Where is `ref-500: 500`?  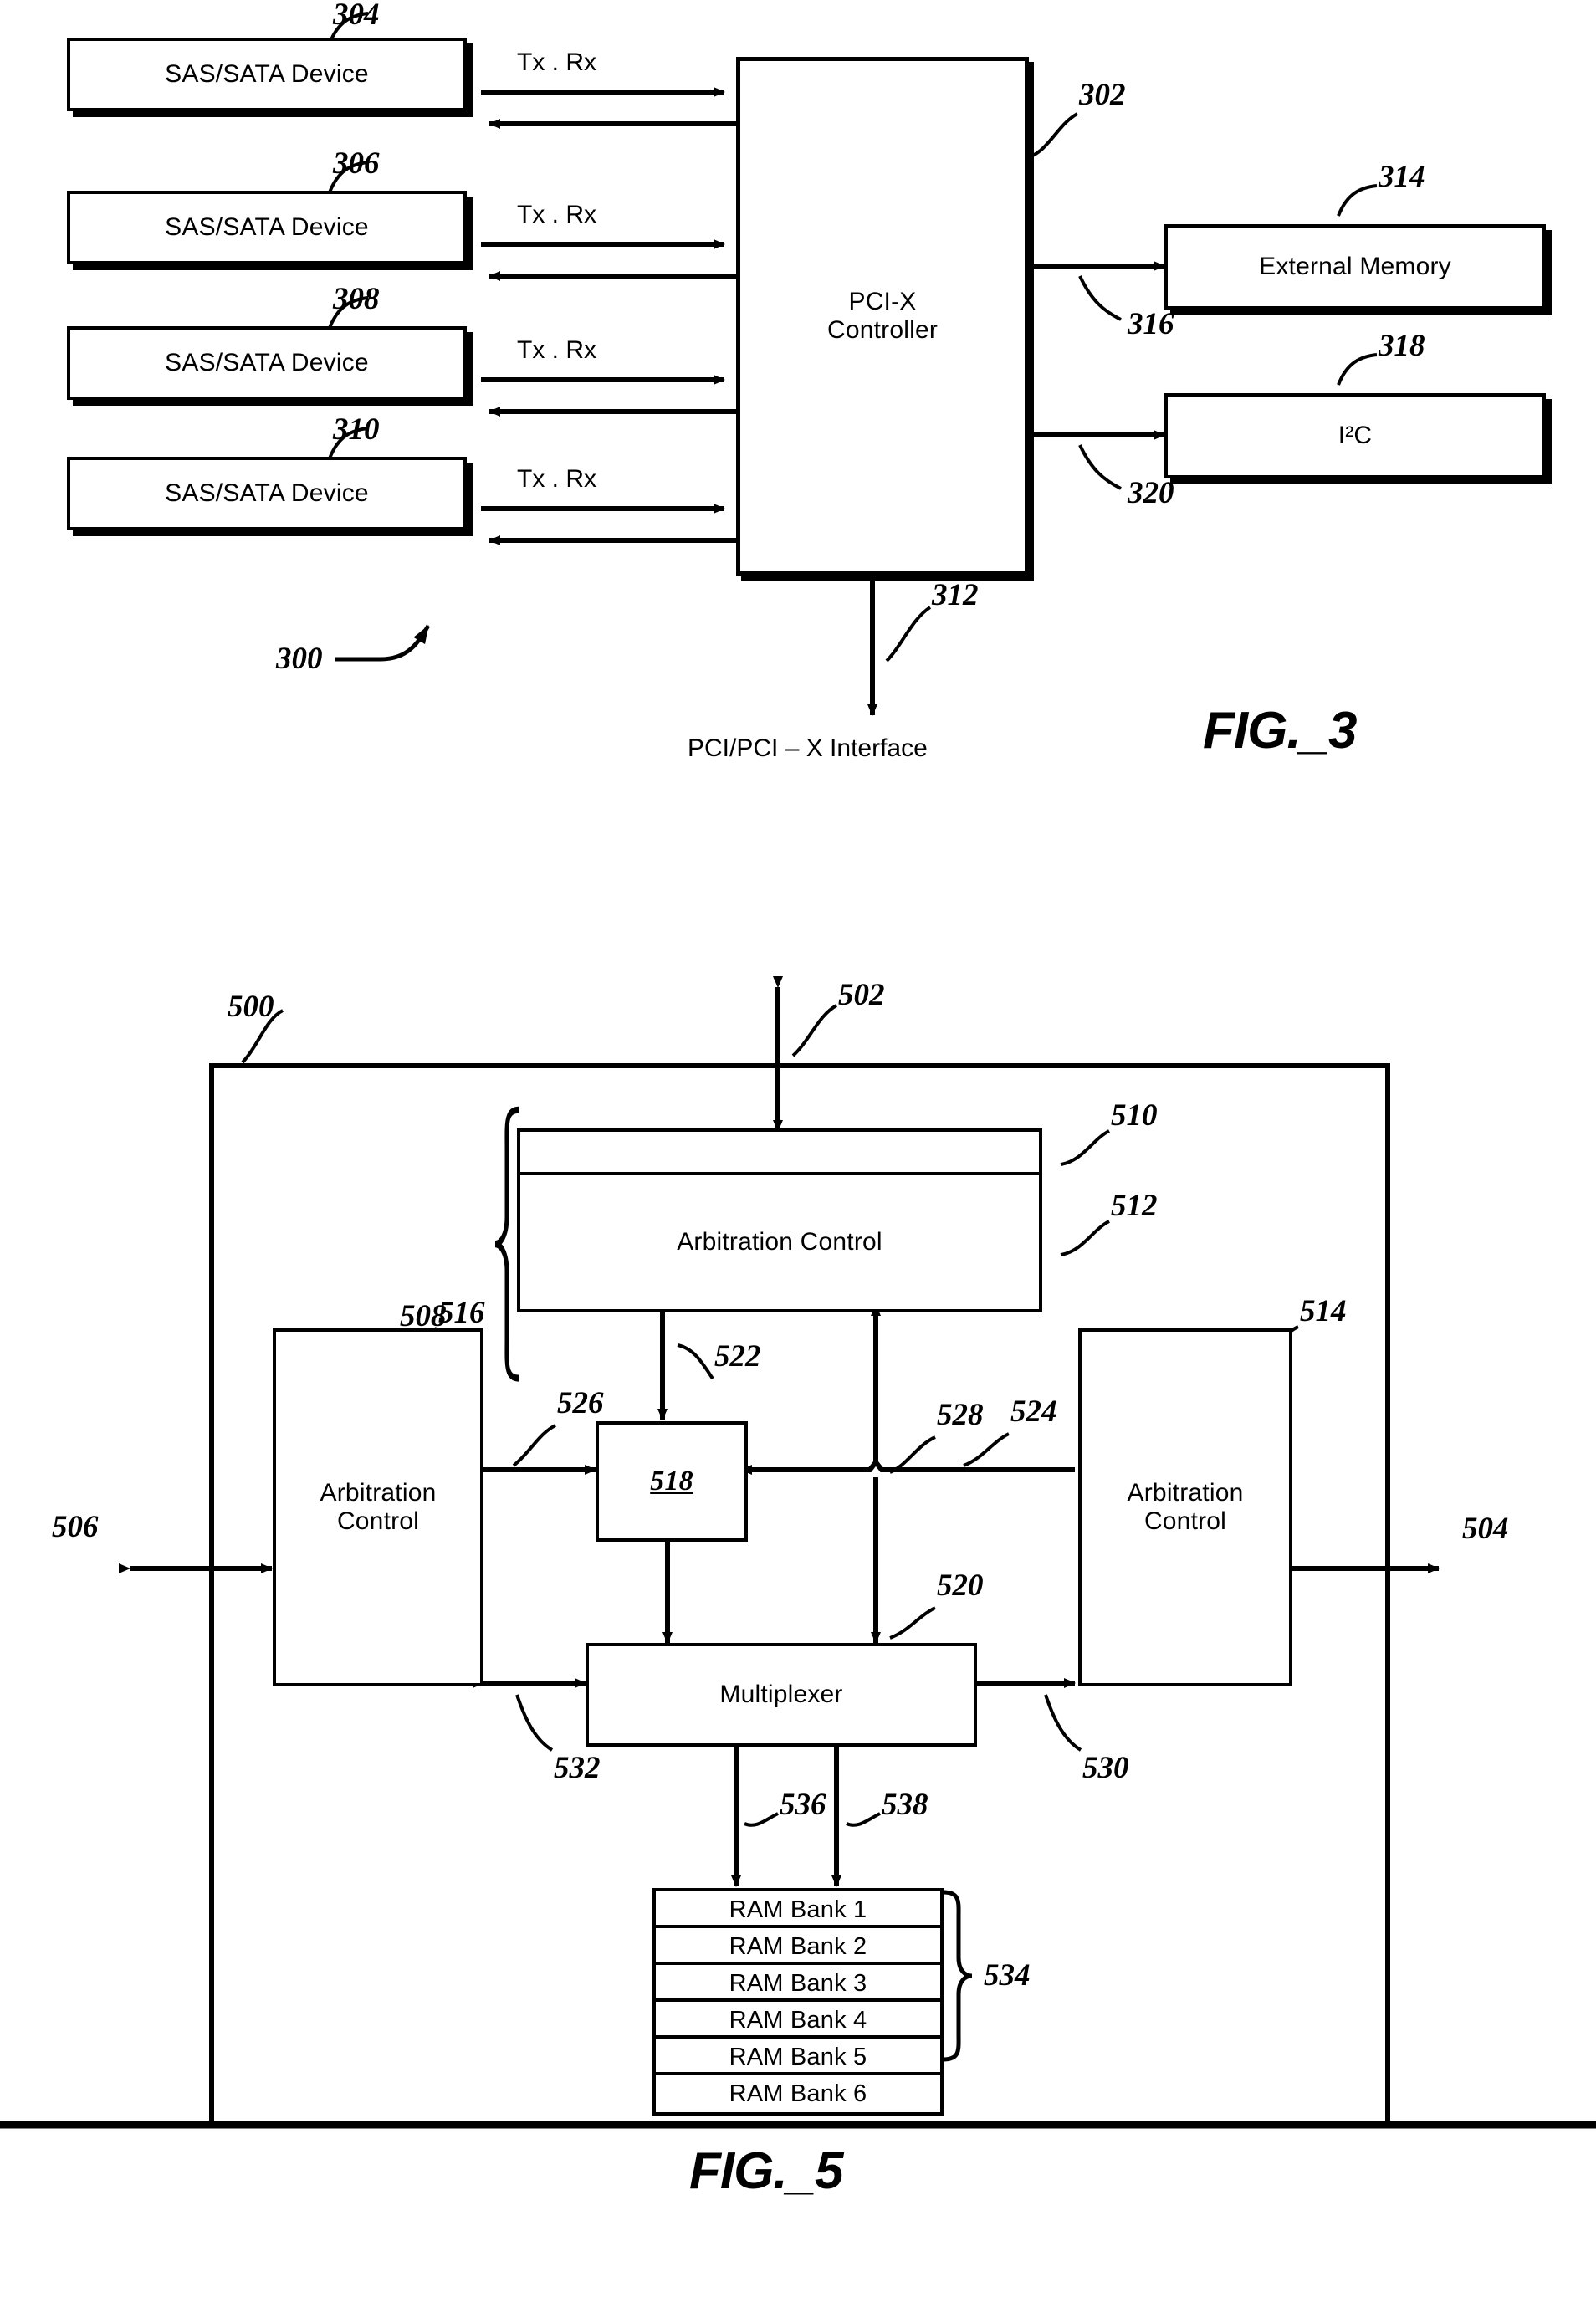
ref-500: 500 is located at coordinates (251, 1007).